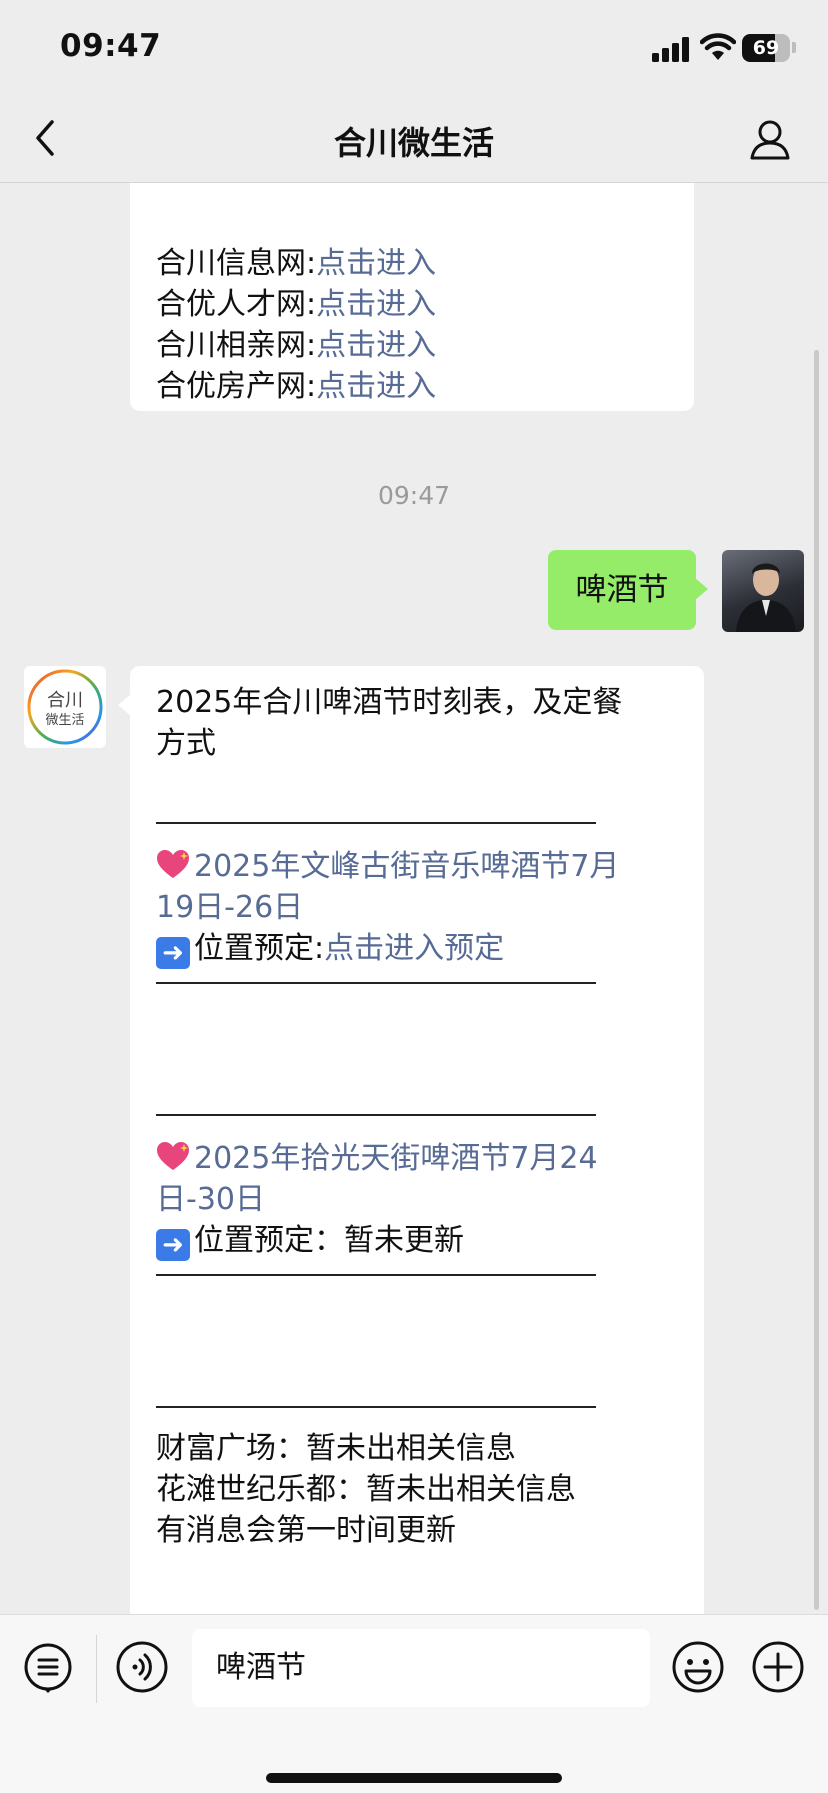 The image size is (828, 1793). Describe the element at coordinates (229, 907) in the screenshot. I see `event-title: 19日-26日` at that location.